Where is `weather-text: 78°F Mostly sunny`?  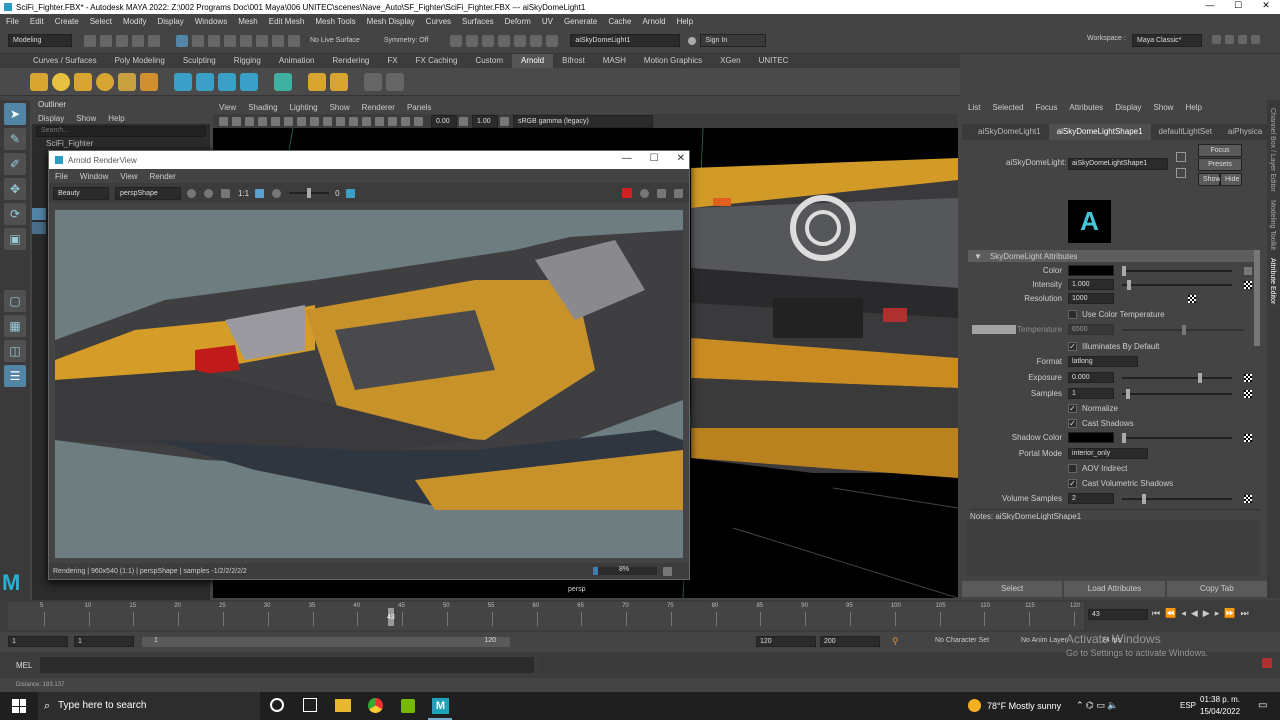 weather-text: 78°F Mostly sunny is located at coordinates (1024, 706).